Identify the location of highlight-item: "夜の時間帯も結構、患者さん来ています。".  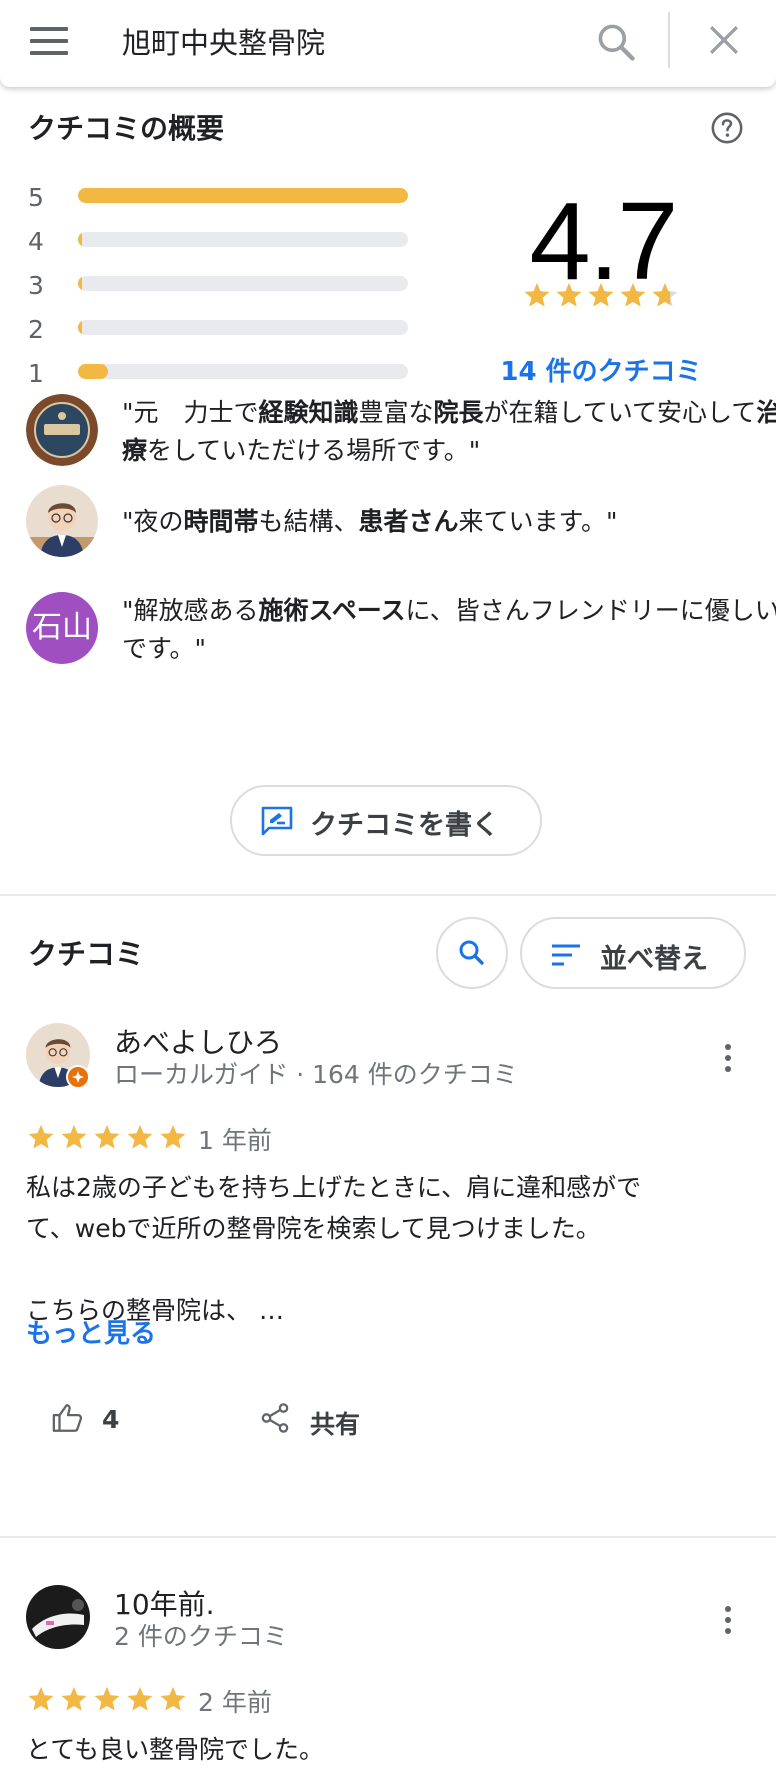
(391, 523).